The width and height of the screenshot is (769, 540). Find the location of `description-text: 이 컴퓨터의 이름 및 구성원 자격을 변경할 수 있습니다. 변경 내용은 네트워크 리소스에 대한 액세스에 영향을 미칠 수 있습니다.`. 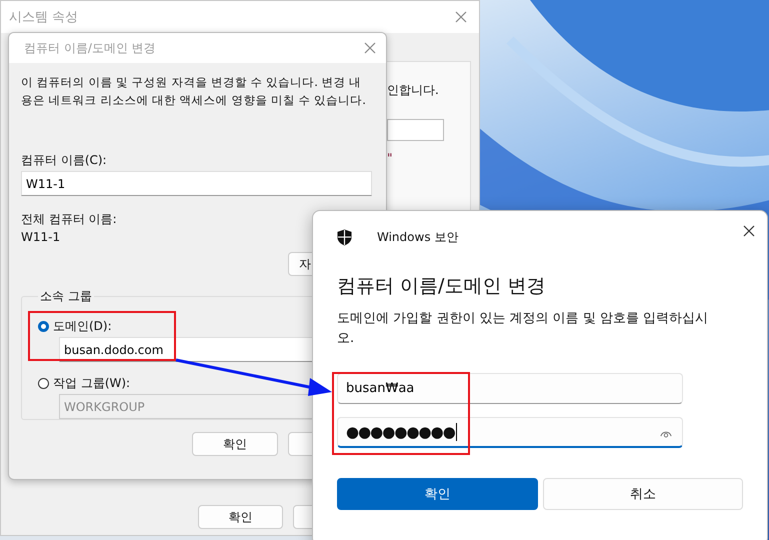

description-text: 이 컴퓨터의 이름 및 구성원 자격을 변경할 수 있습니다. 변경 내용은 네트워크 리소스에 대한 액세스에 영향을 미칠 수 있습니다. is located at coordinates (194, 91).